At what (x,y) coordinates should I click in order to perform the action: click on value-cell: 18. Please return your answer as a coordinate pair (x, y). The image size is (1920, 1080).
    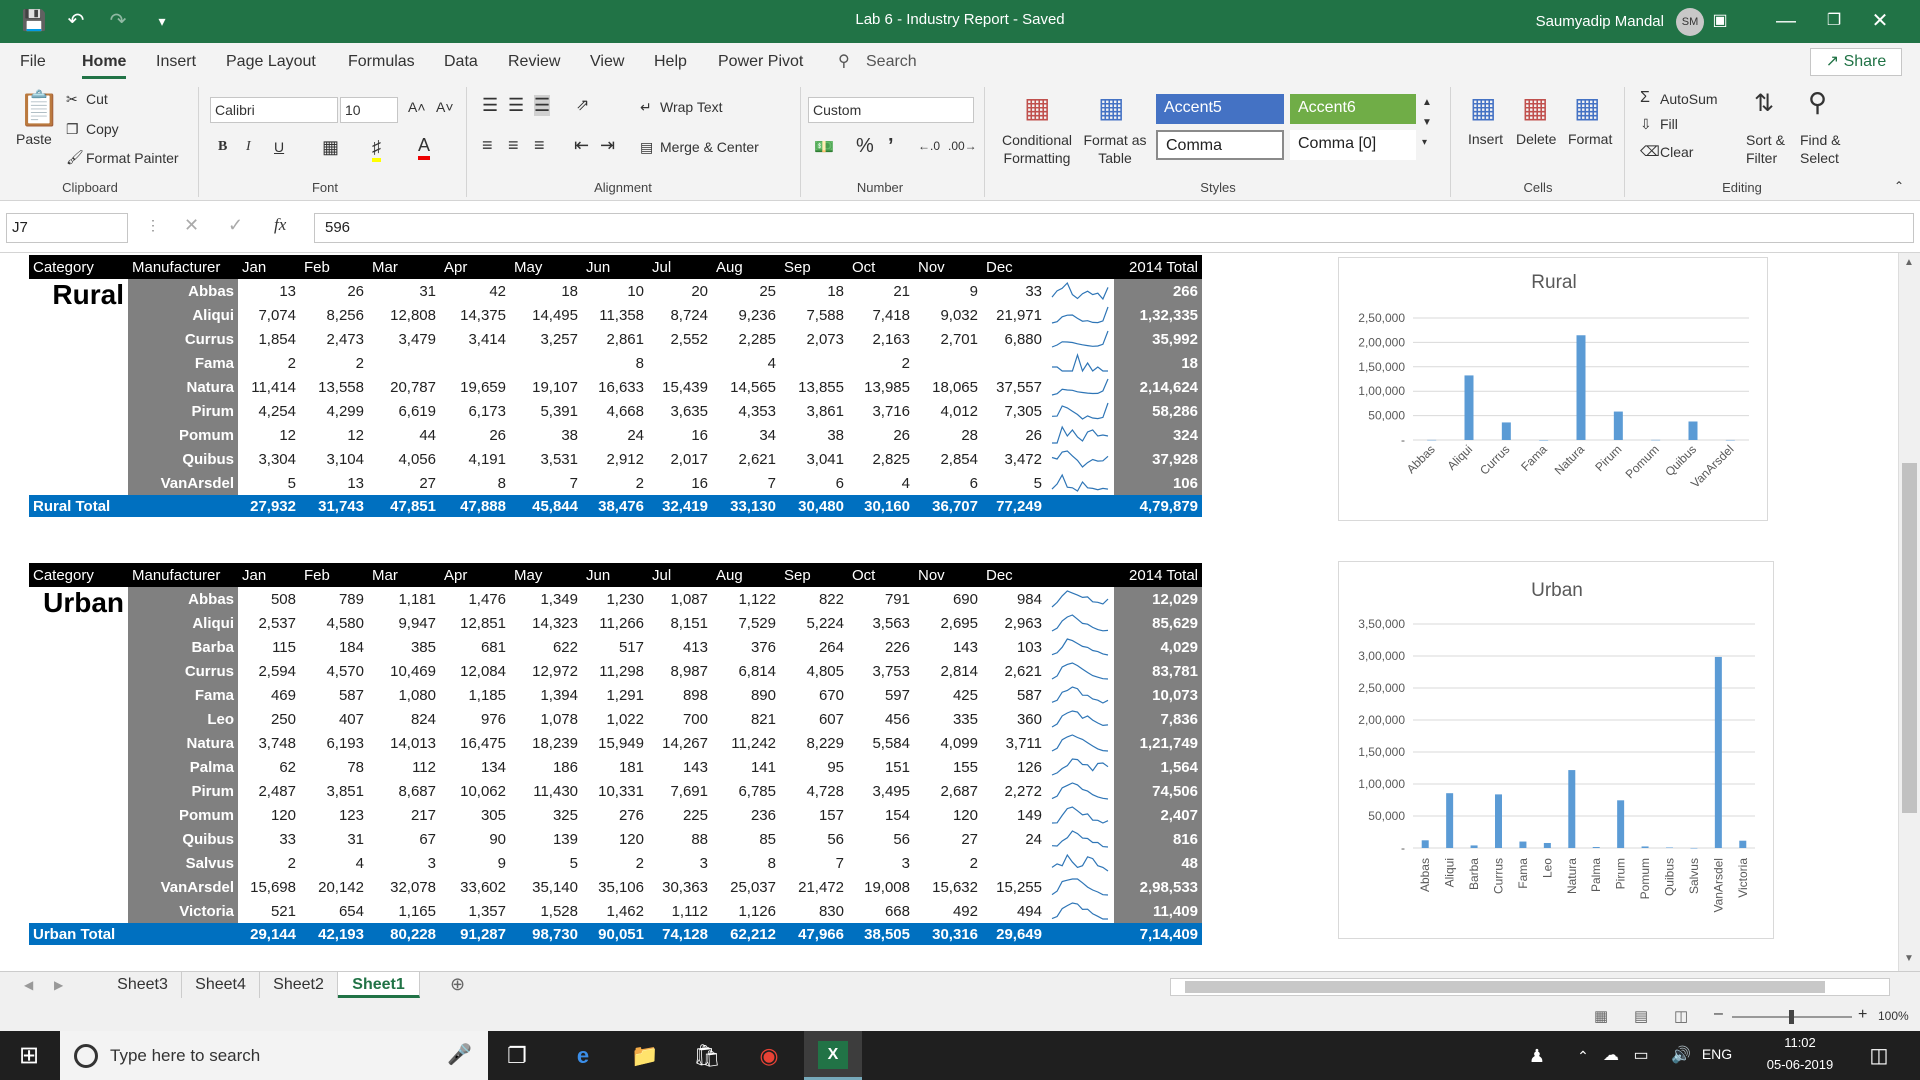
    Looking at the image, I should click on (814, 291).